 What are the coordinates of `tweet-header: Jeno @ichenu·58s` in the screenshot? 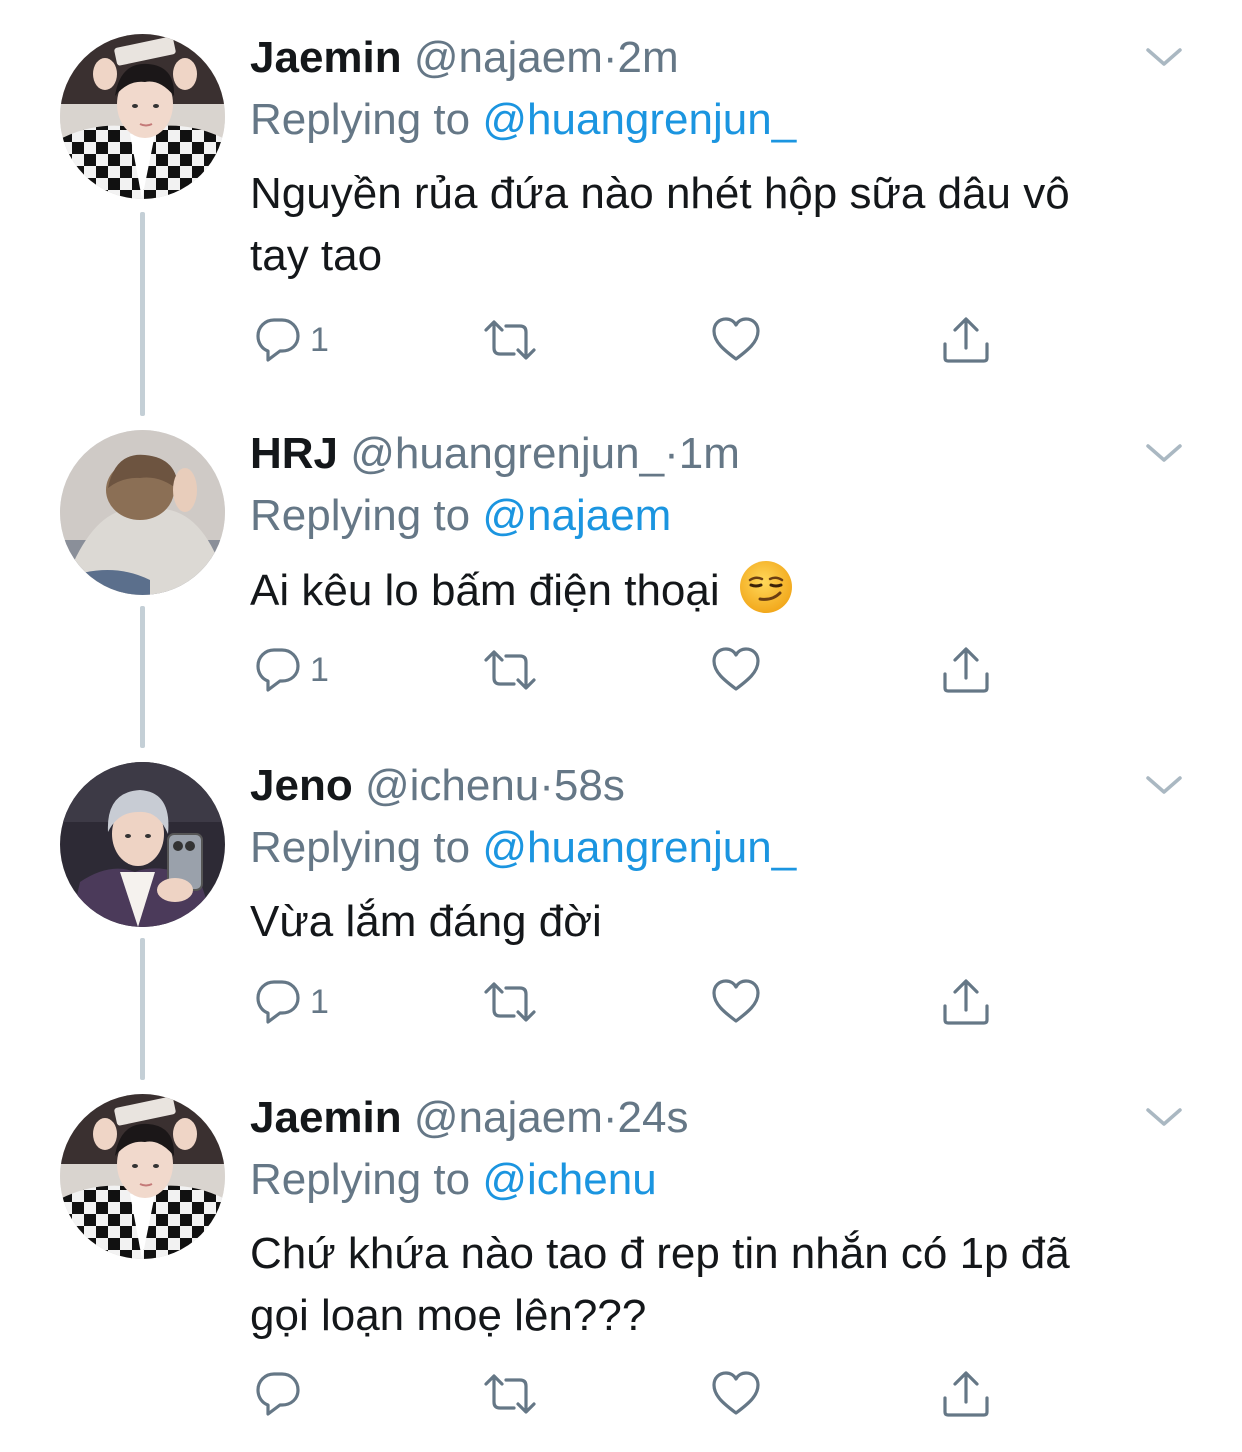 It's located at (437, 786).